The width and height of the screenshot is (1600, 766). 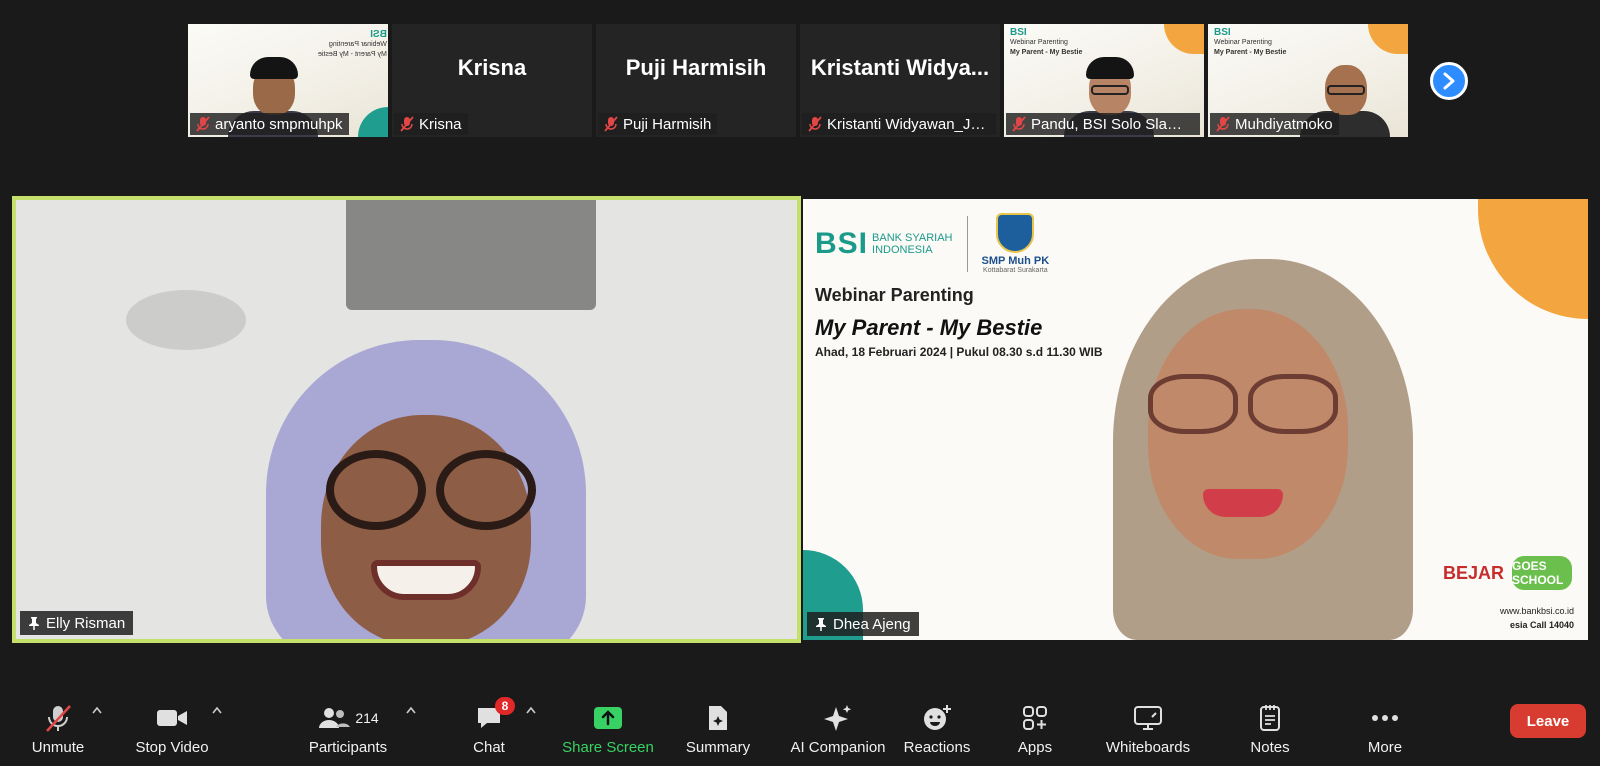 What do you see at coordinates (1035, 747) in the screenshot?
I see `apps-label: Apps` at bounding box center [1035, 747].